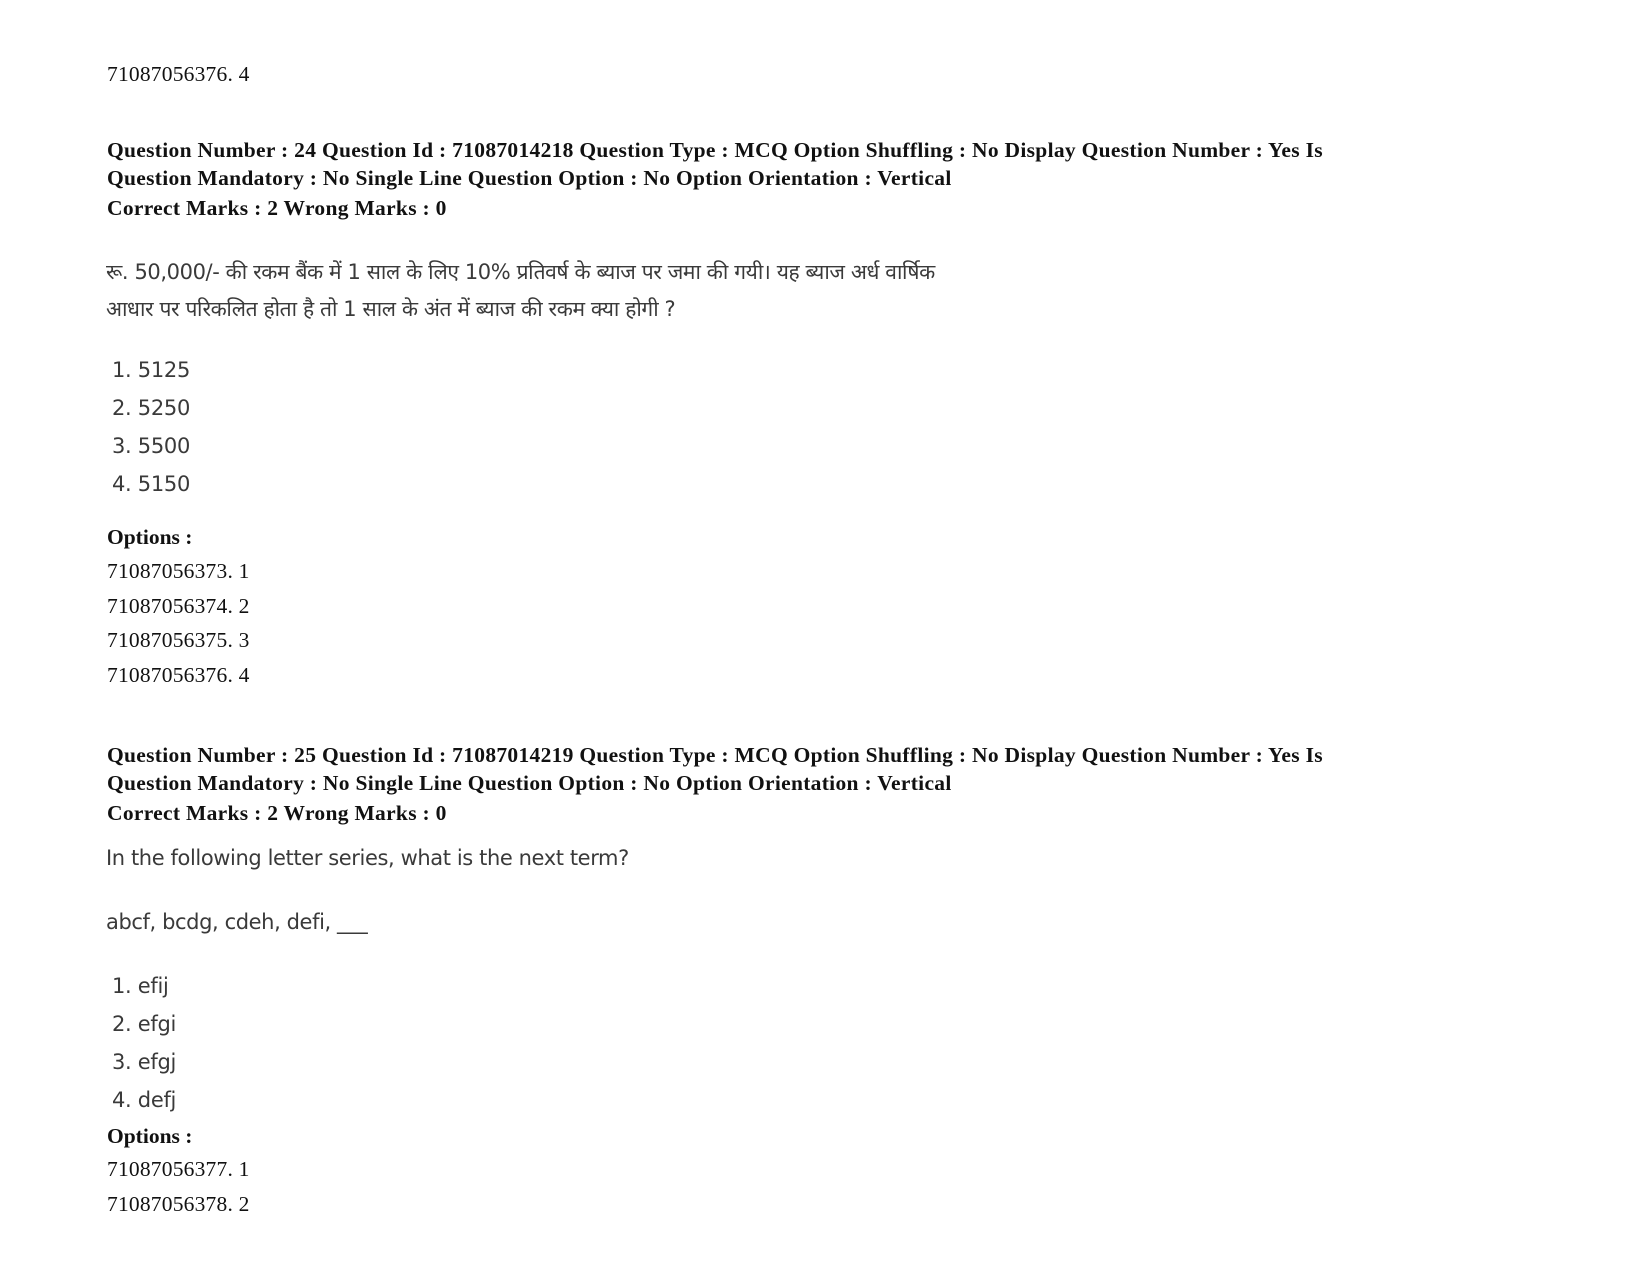 The height and width of the screenshot is (1275, 1650). I want to click on answer-choice: 3. efgj, so click(144, 1062).